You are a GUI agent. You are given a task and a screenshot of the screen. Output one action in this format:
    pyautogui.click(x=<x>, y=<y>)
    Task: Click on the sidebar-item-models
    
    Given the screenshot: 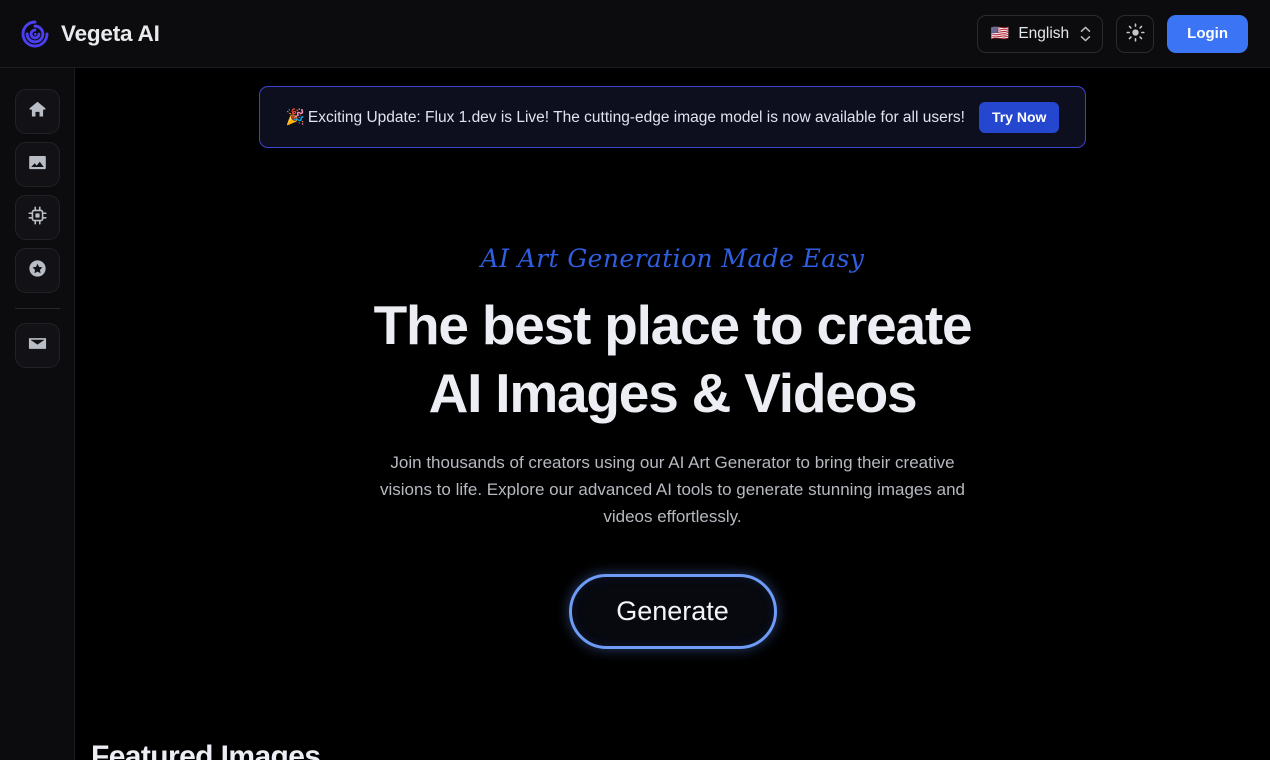 What is the action you would take?
    pyautogui.click(x=37, y=217)
    